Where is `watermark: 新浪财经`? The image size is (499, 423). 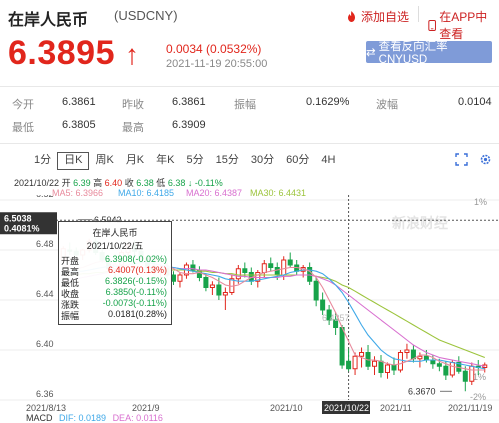
watermark: 新浪财经 is located at coordinates (420, 223).